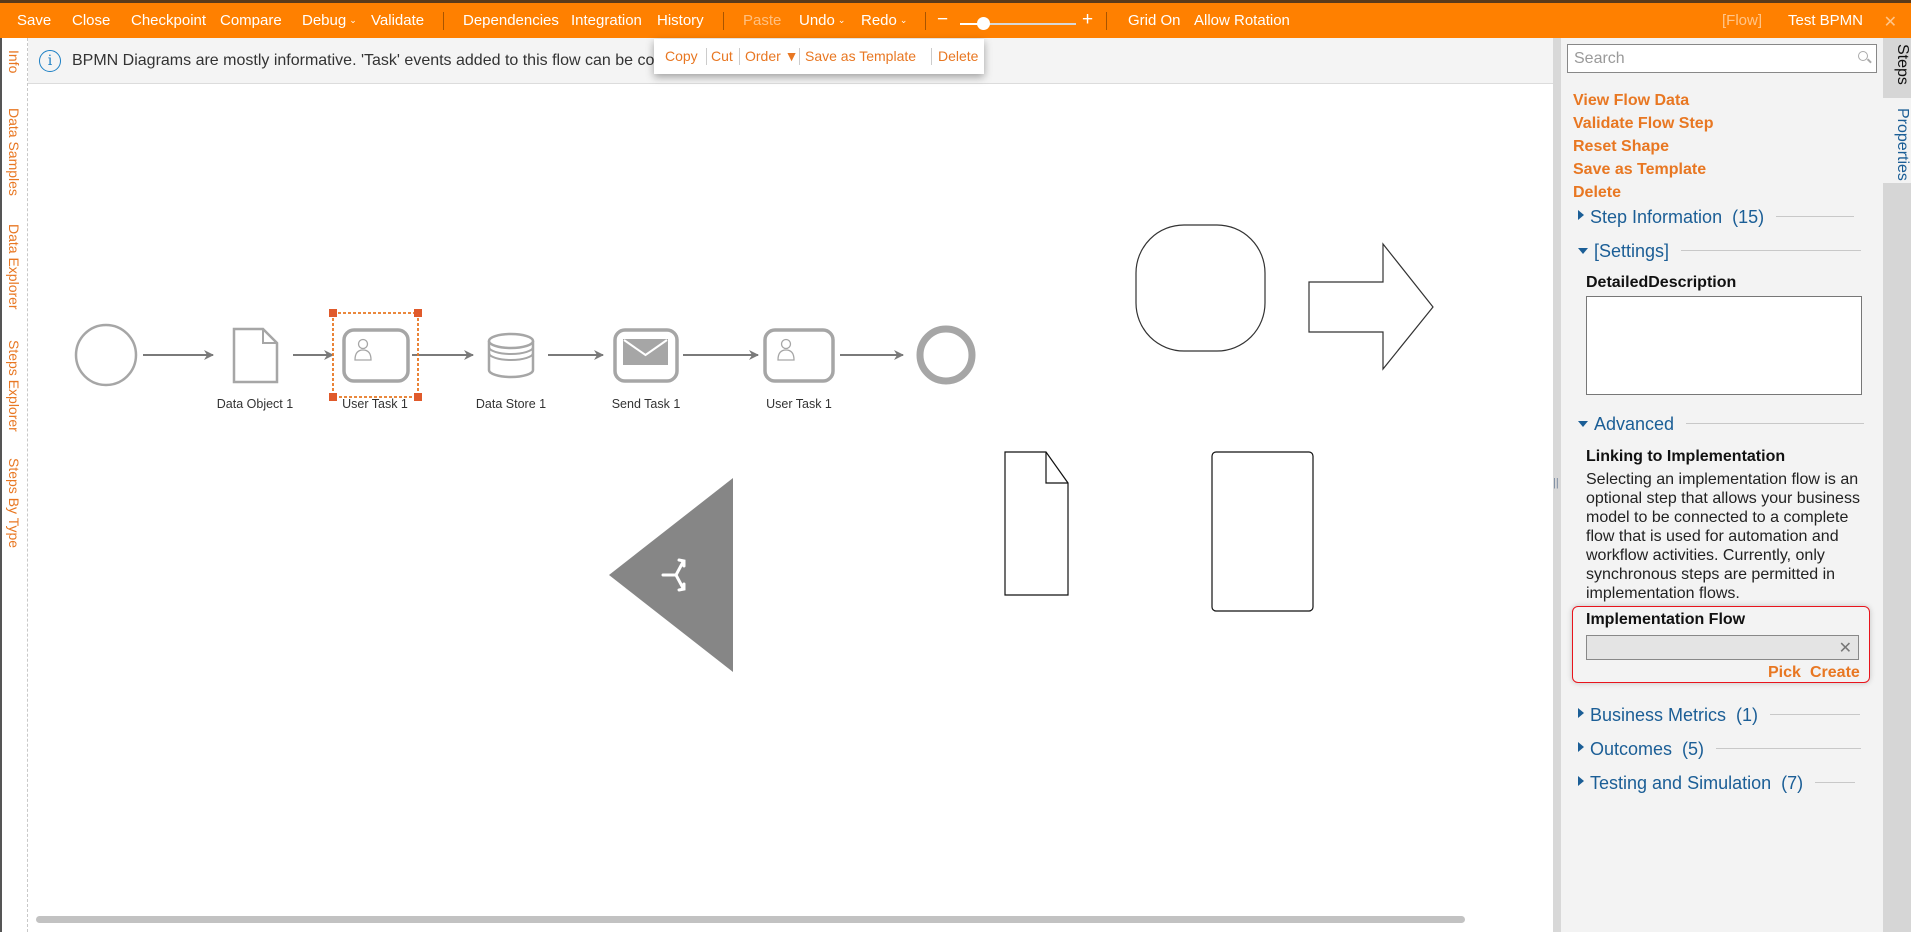  I want to click on tab-steps-explorer: Steps Explorer, so click(14, 386).